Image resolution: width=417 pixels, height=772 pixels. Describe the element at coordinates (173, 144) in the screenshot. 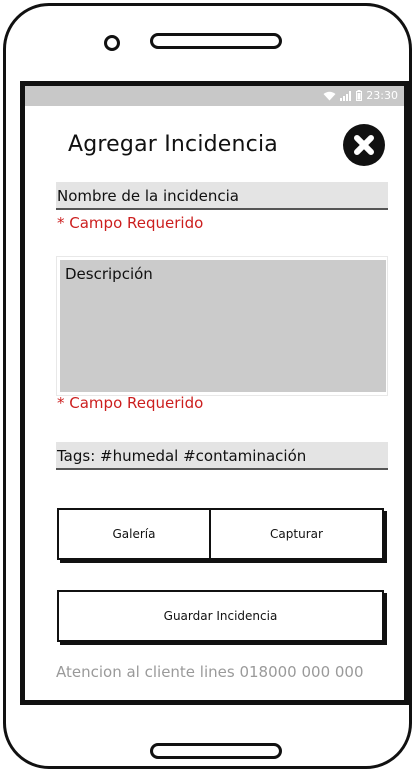

I see `page-title: Agregar Incidencia` at that location.